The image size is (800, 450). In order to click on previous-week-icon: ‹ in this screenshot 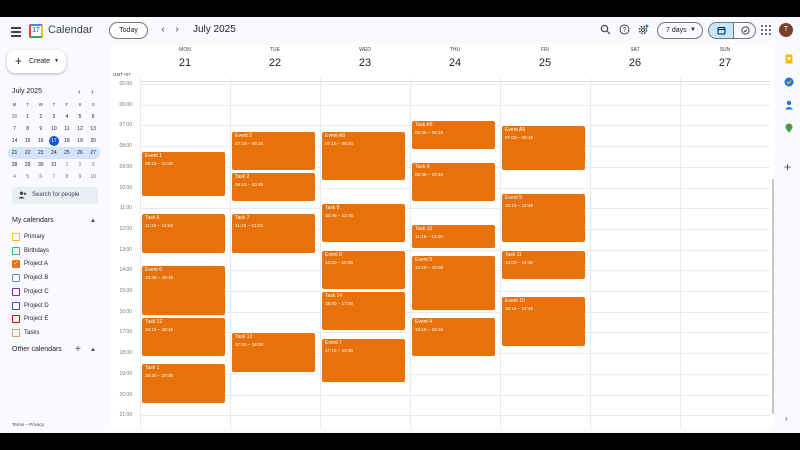, I will do `click(163, 30)`.